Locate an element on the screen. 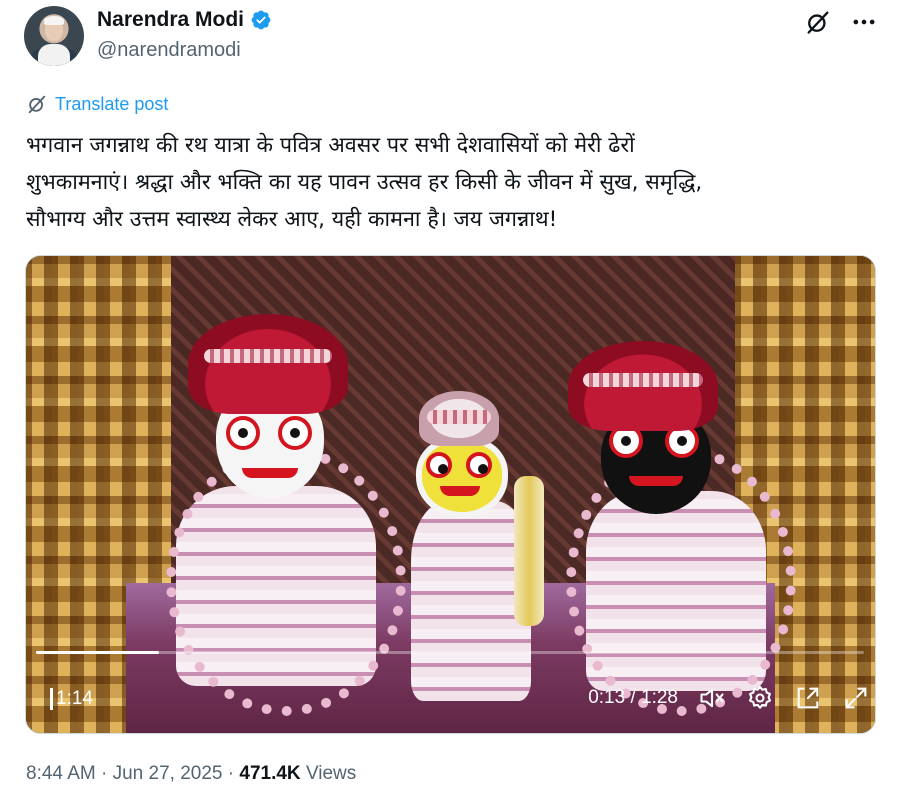 The width and height of the screenshot is (900, 785). translate-post-link: Translate post is located at coordinates (97, 104).